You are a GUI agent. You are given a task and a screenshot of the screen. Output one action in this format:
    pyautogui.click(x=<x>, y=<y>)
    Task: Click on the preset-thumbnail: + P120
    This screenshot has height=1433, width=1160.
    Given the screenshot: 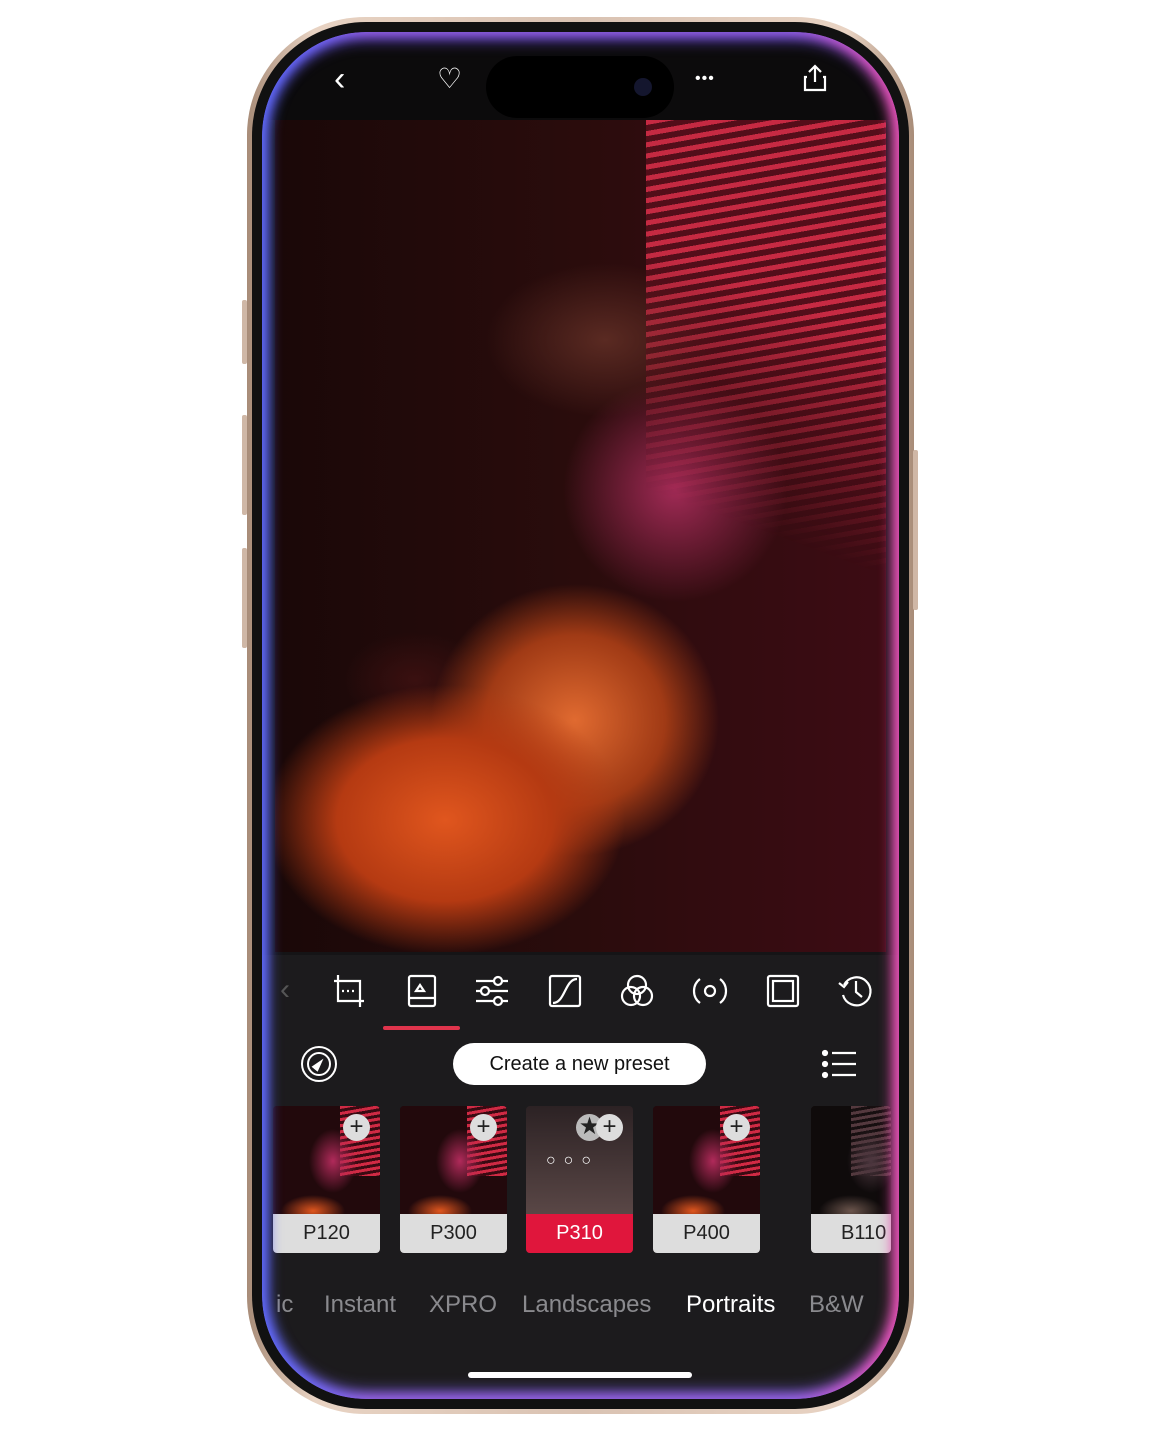 What is the action you would take?
    pyautogui.click(x=326, y=1179)
    